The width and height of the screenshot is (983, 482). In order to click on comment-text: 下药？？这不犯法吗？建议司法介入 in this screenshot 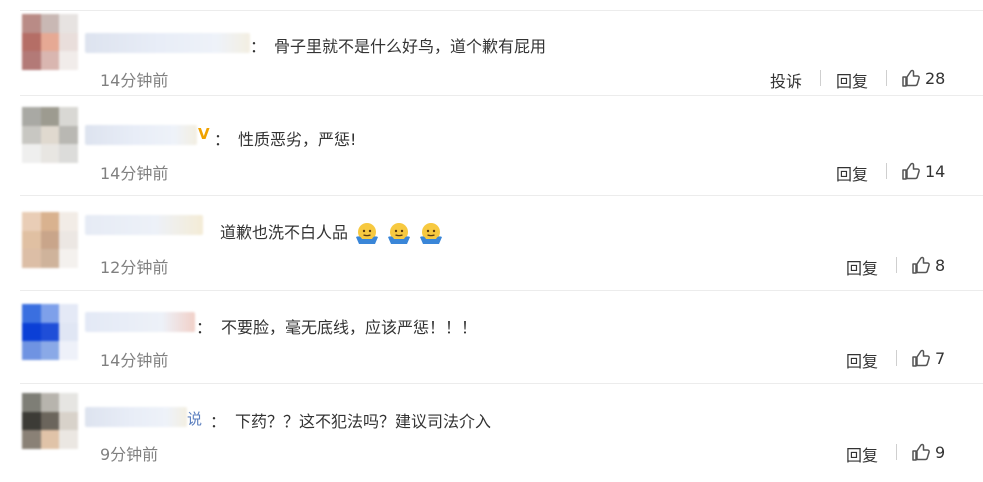, I will do `click(363, 421)`.